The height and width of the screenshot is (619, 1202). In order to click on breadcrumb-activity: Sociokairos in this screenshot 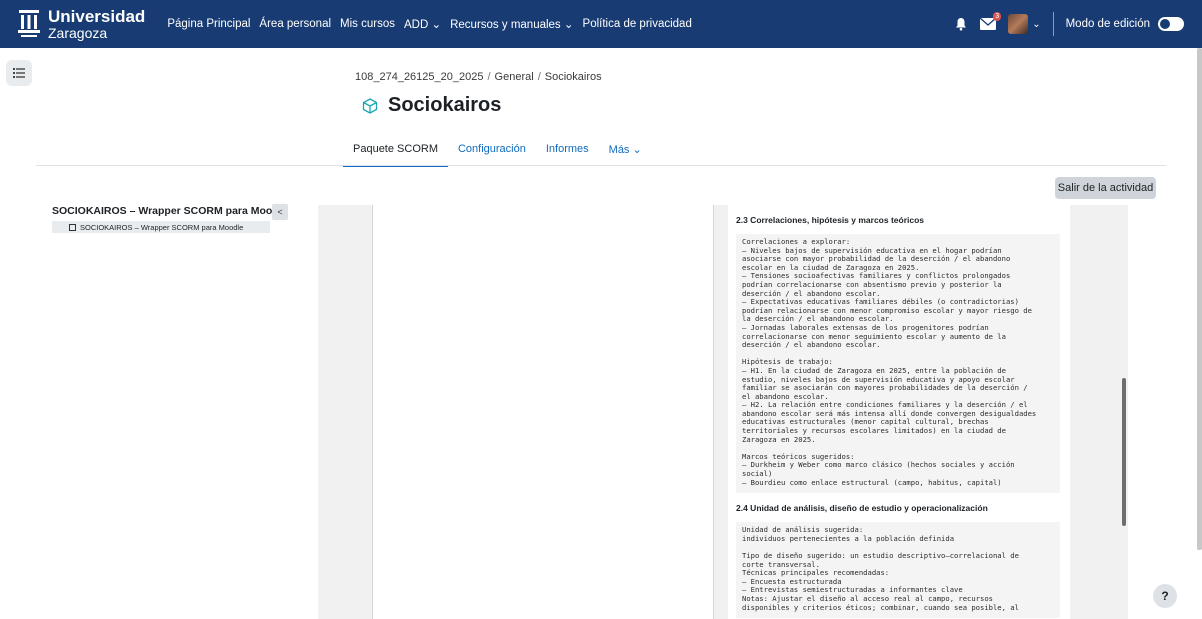, I will do `click(573, 77)`.